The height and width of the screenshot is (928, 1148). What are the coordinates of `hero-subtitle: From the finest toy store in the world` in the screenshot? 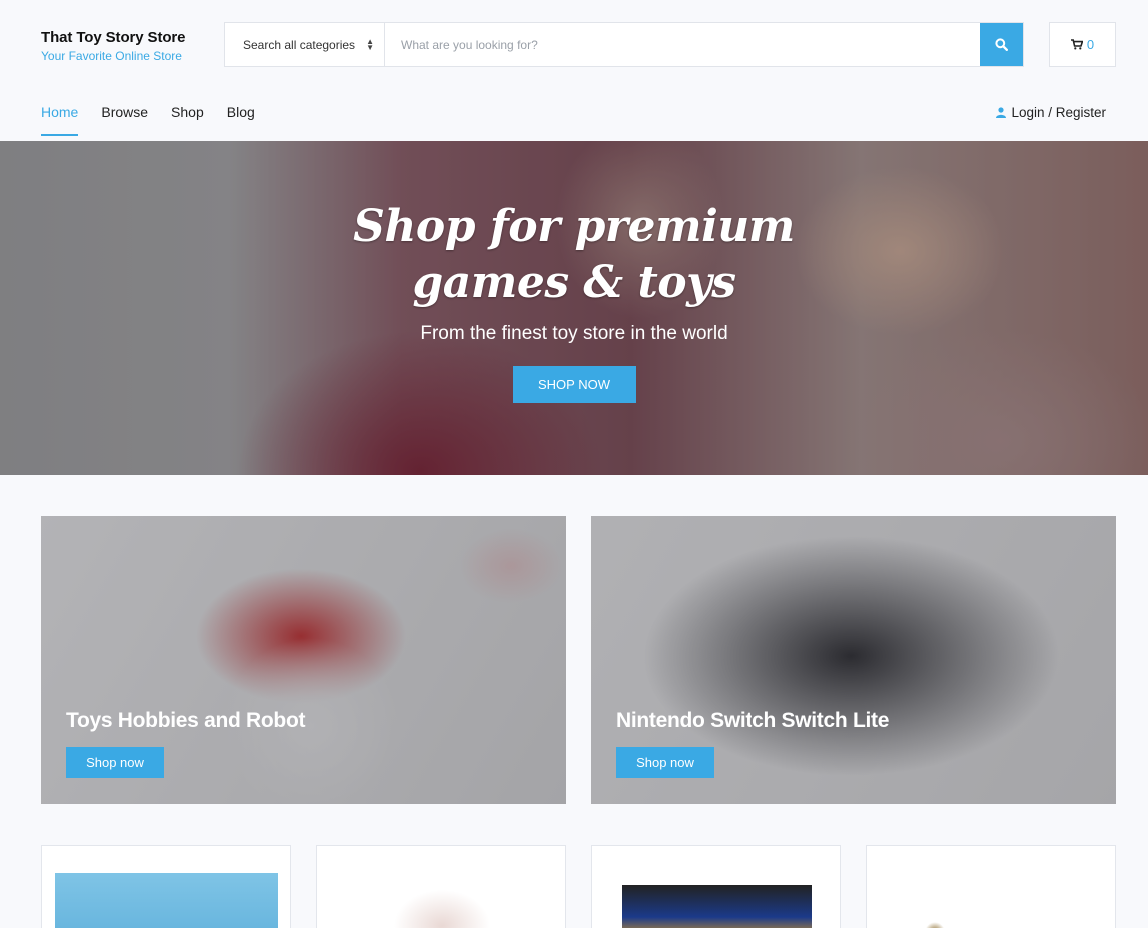 It's located at (574, 333).